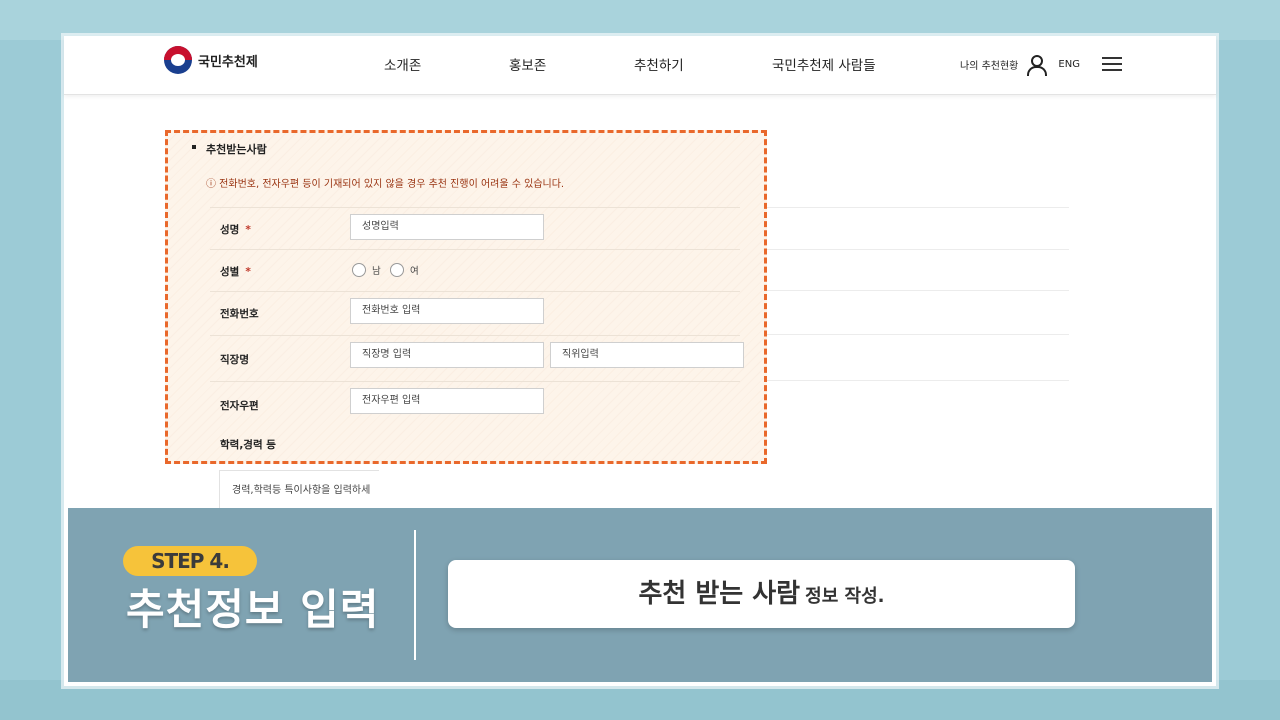  What do you see at coordinates (299, 490) in the screenshot?
I see `career-textarea: 경력,학력등 특이사항을 입력하세` at bounding box center [299, 490].